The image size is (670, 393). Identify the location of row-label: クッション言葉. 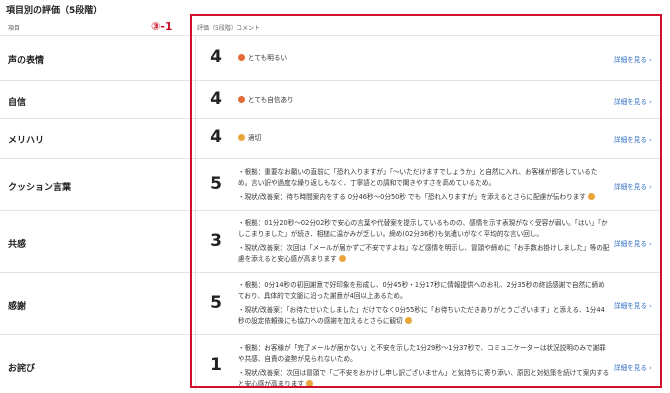
(40, 188).